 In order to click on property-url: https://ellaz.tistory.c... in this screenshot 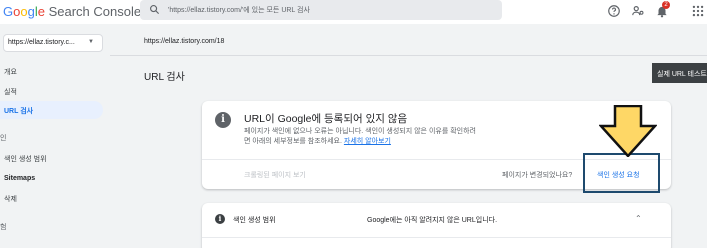, I will do `click(41, 42)`.